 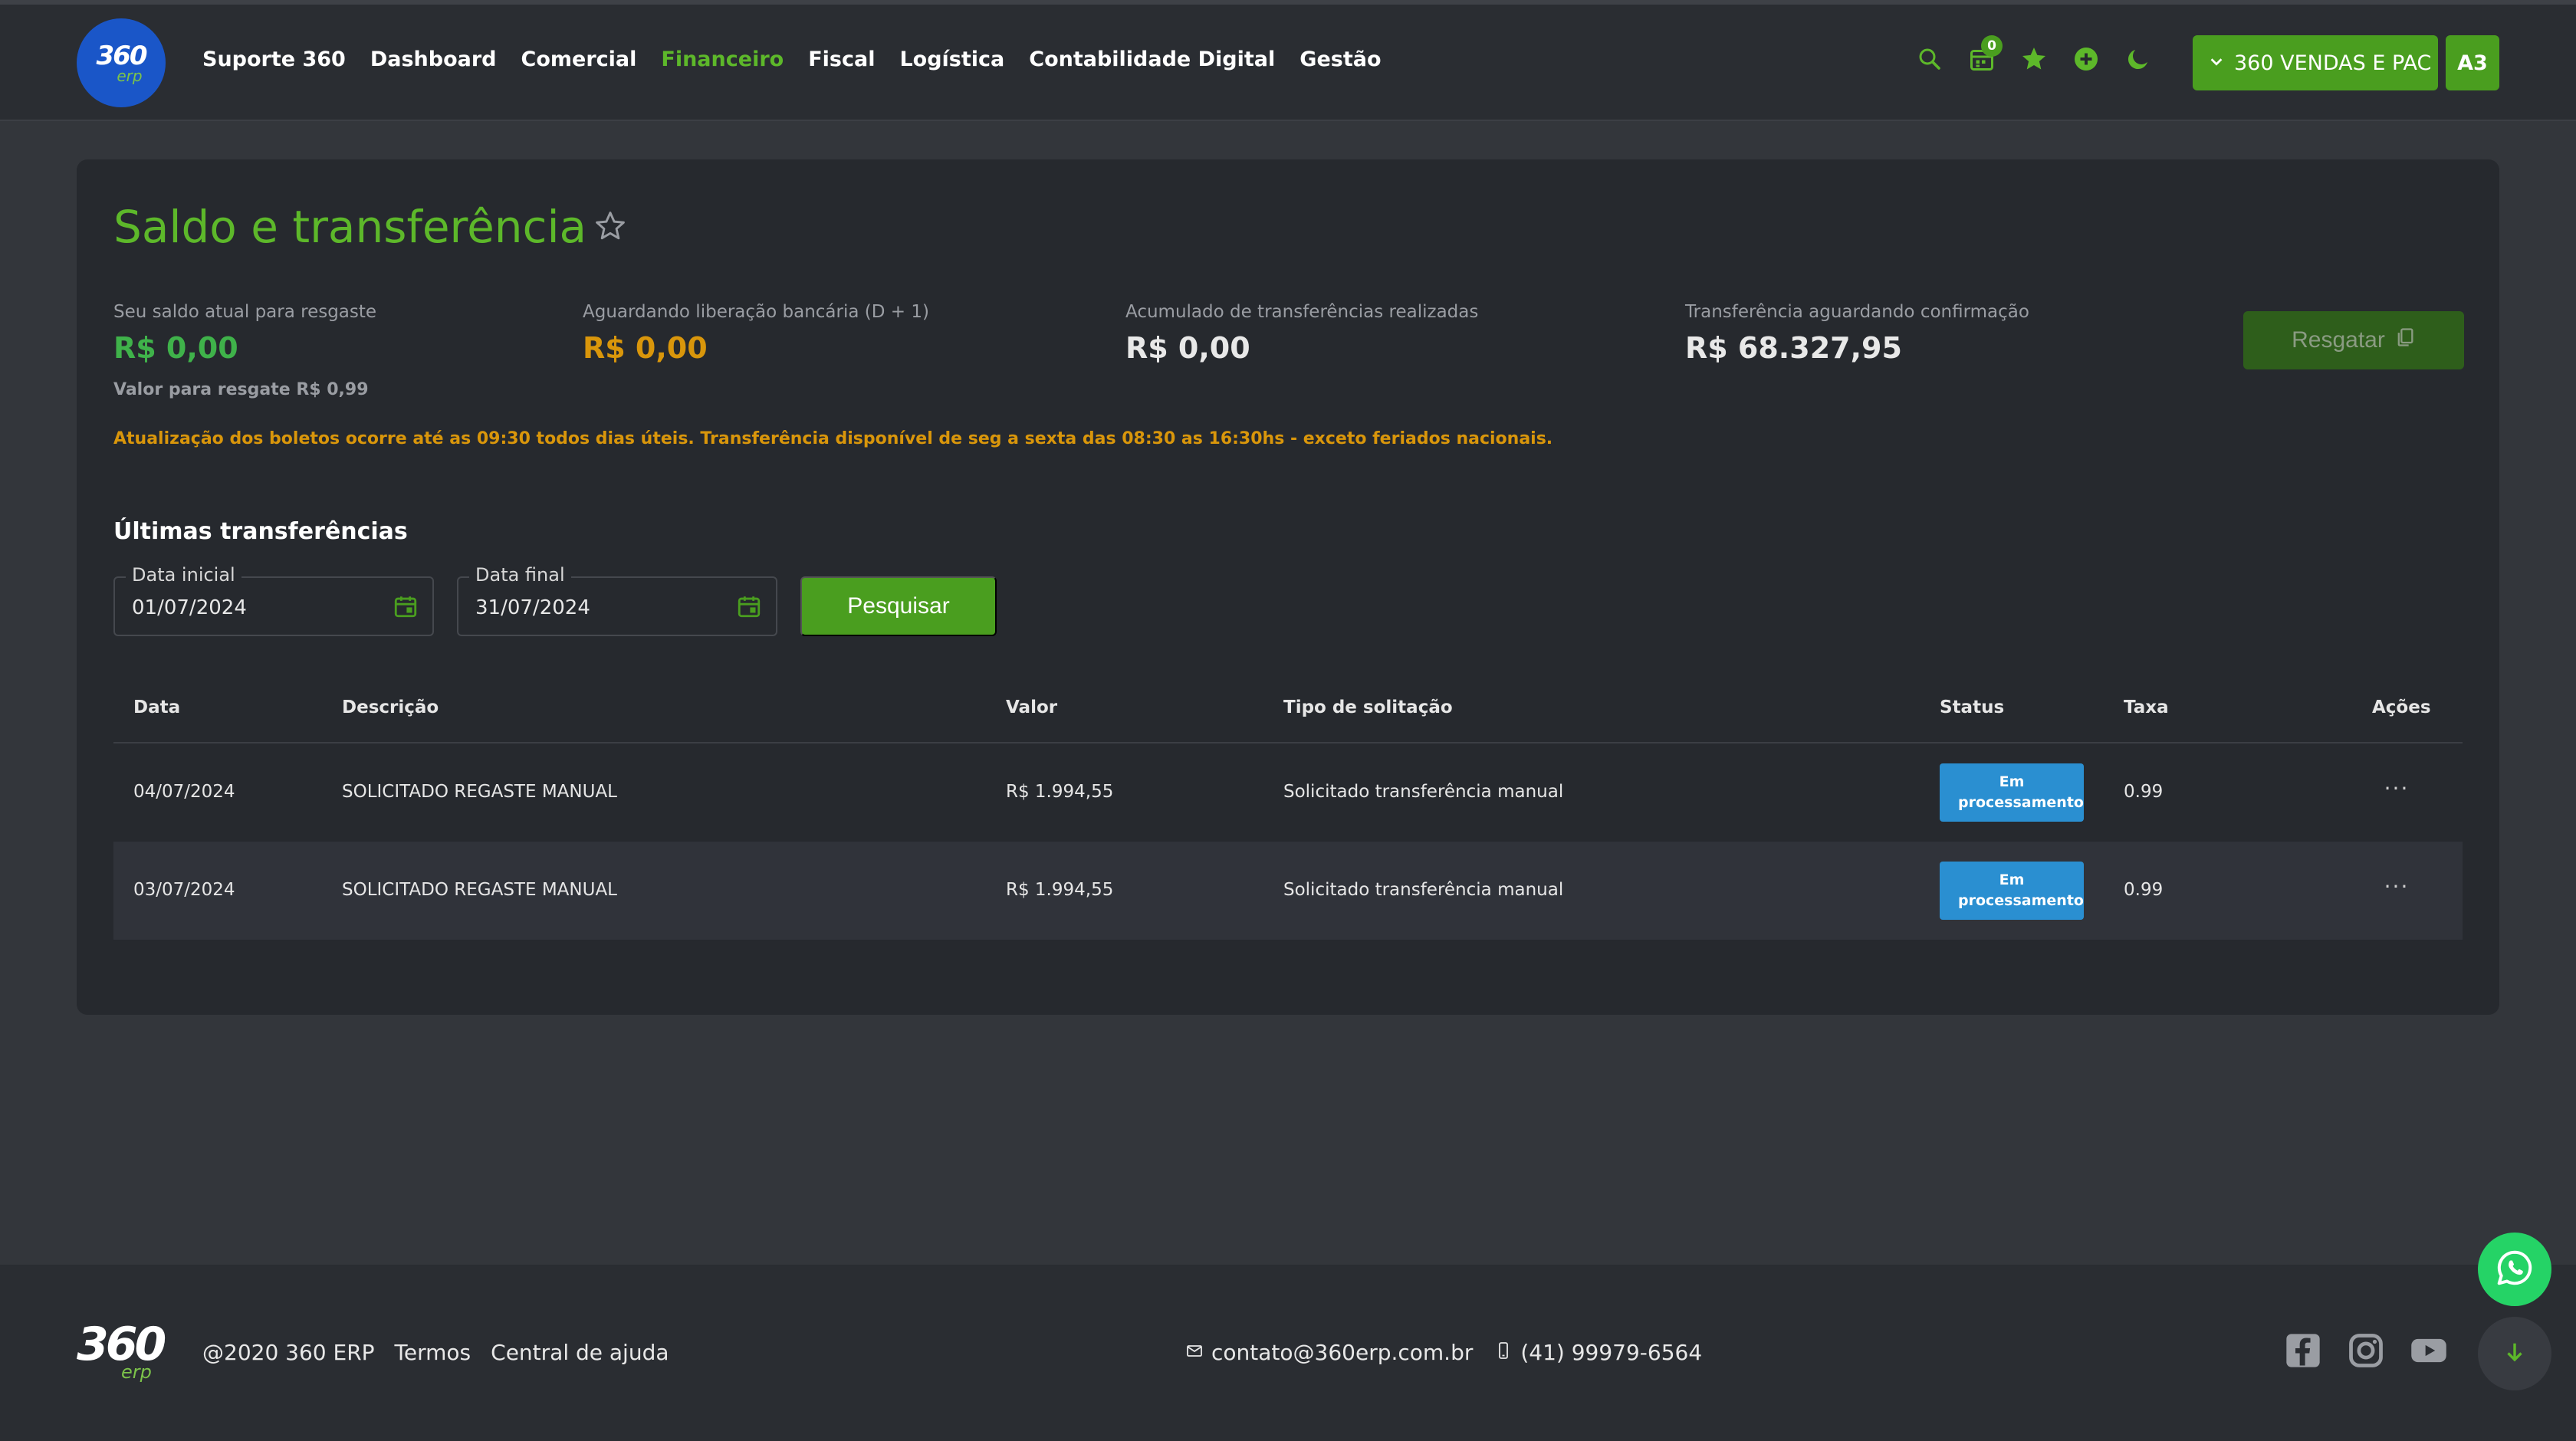 What do you see at coordinates (136, 1372) in the screenshot?
I see `footer-logo-suffix: erp` at bounding box center [136, 1372].